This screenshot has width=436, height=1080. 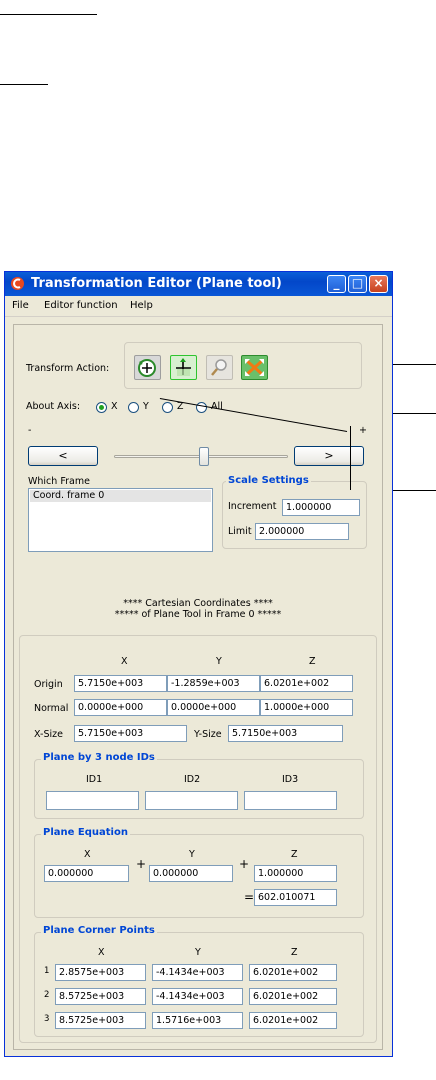 I want to click on corners-col-y: Y, so click(x=198, y=952).